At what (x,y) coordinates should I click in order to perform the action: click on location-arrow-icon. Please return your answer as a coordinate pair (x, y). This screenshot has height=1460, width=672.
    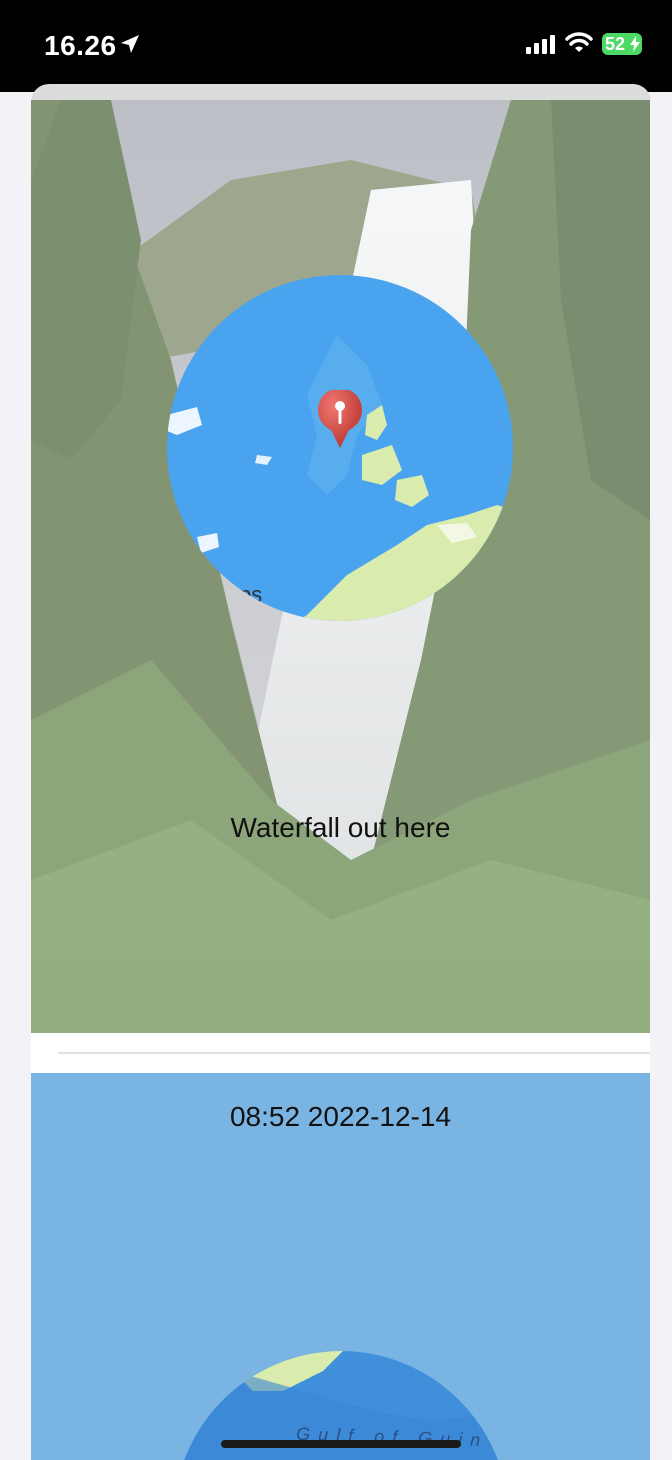
    Looking at the image, I should click on (130, 44).